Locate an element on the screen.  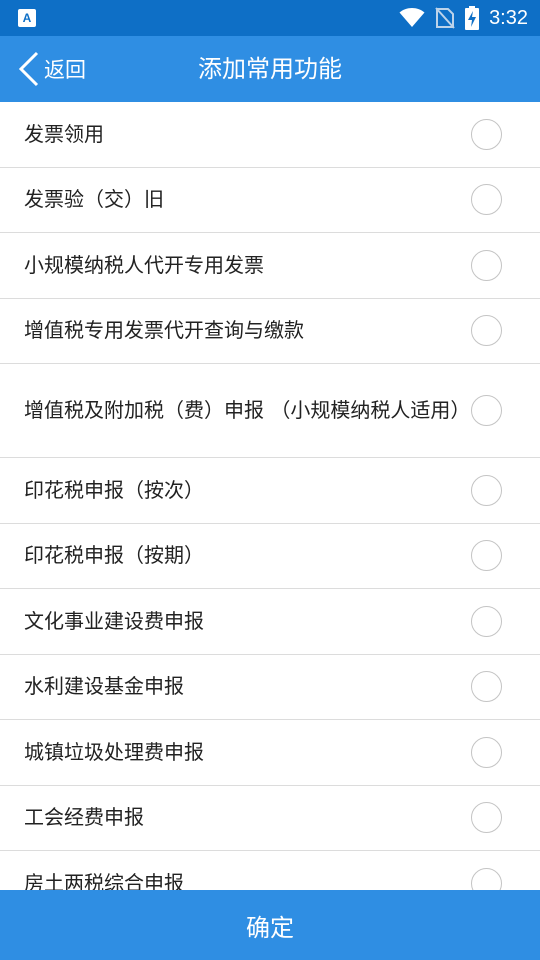
list-item: 房土两税综合申报 is located at coordinates (270, 870).